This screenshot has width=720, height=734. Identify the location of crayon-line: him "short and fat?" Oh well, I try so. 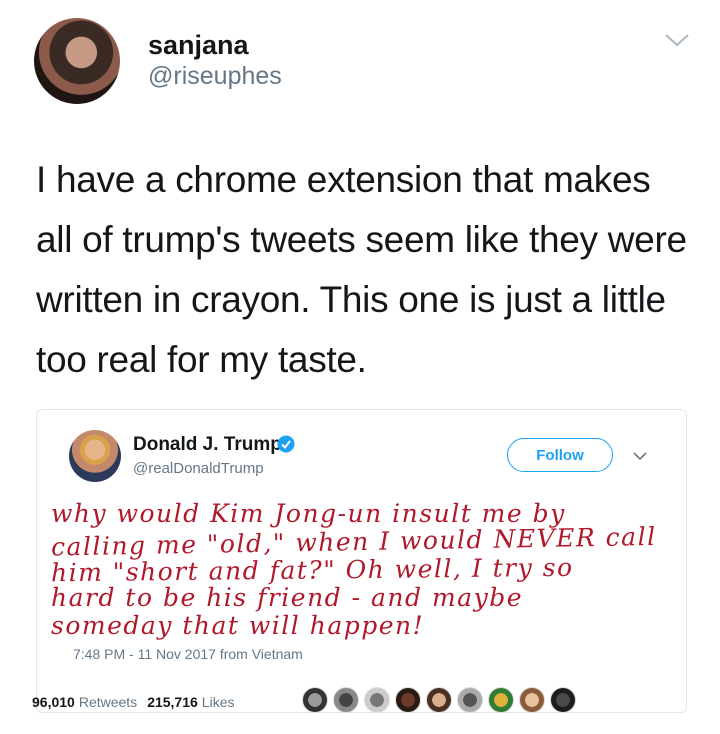
(312, 570).